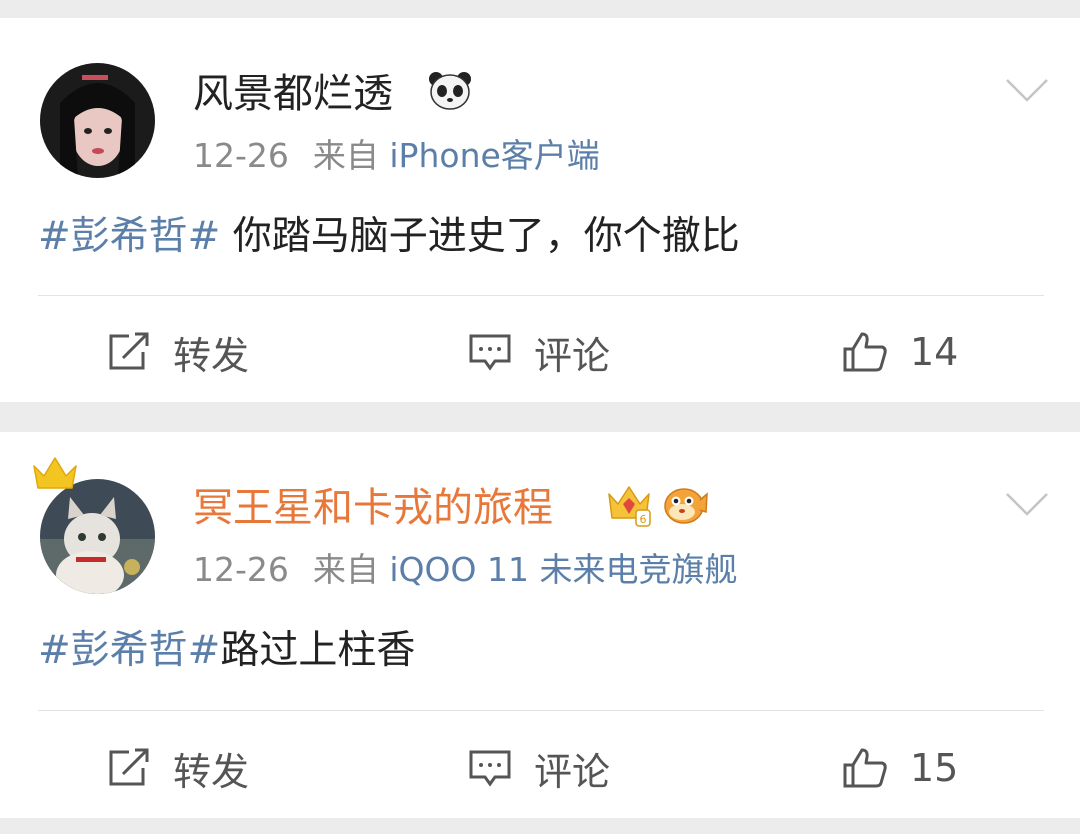 This screenshot has height=834, width=1080. What do you see at coordinates (293, 94) in the screenshot?
I see `username: 风景都烂透` at bounding box center [293, 94].